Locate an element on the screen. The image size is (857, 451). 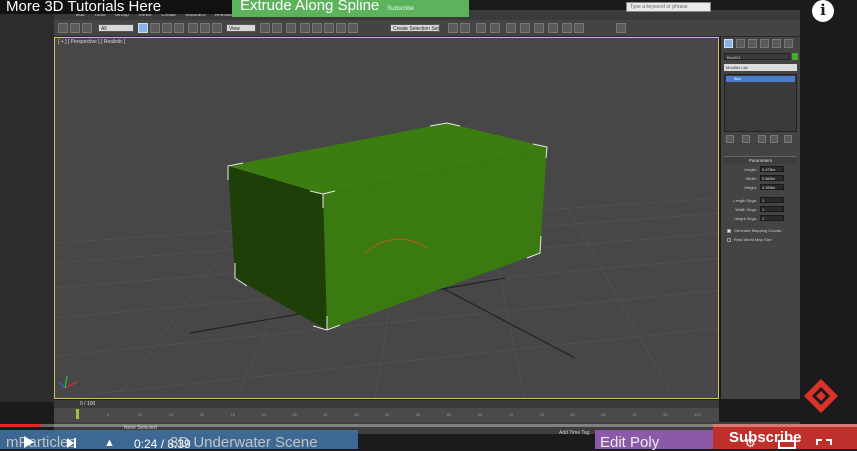
param-height-label: Height: is located at coordinates (750, 187).